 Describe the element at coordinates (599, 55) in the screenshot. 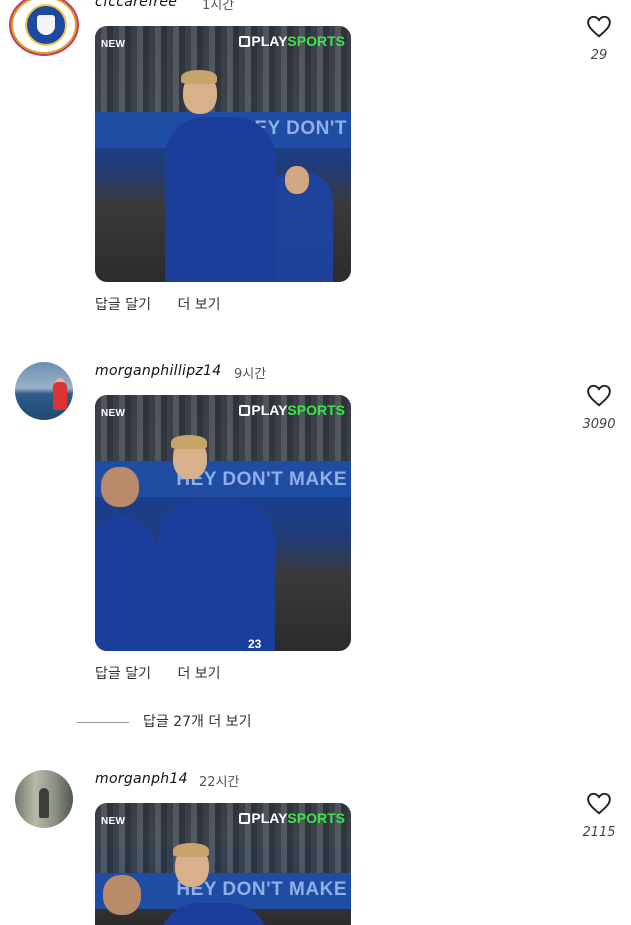

I see `like-count: 29` at that location.